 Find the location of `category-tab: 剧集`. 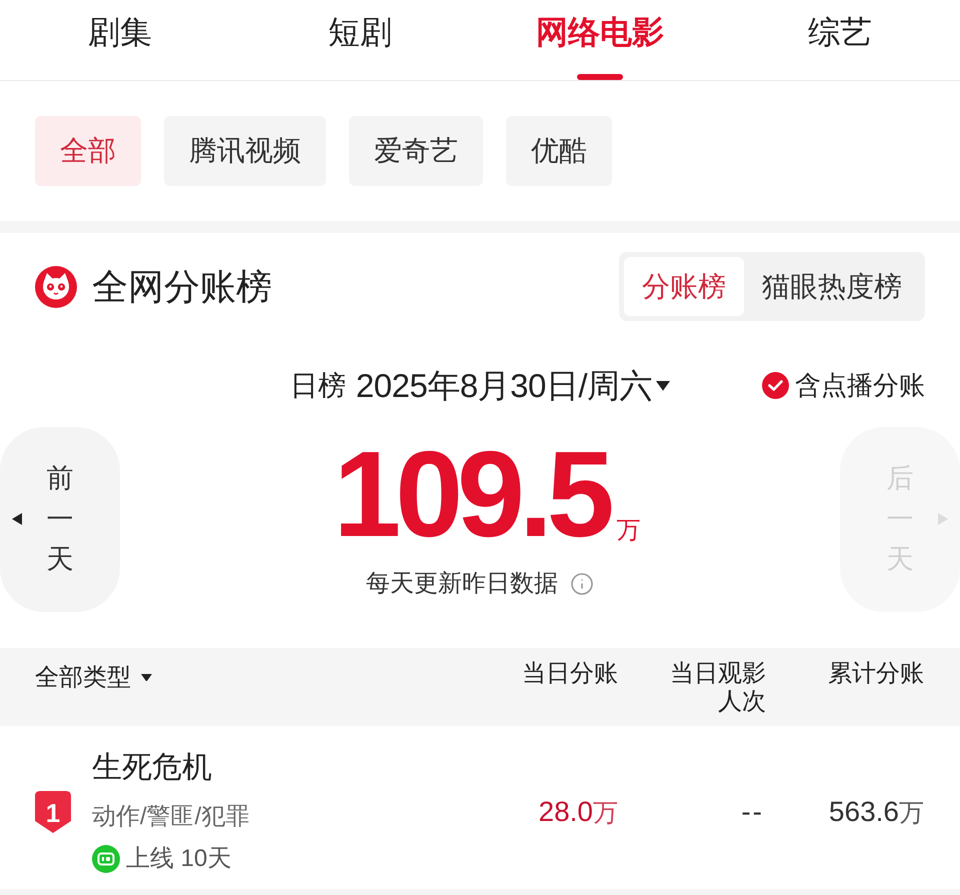

category-tab: 剧集 is located at coordinates (120, 40).